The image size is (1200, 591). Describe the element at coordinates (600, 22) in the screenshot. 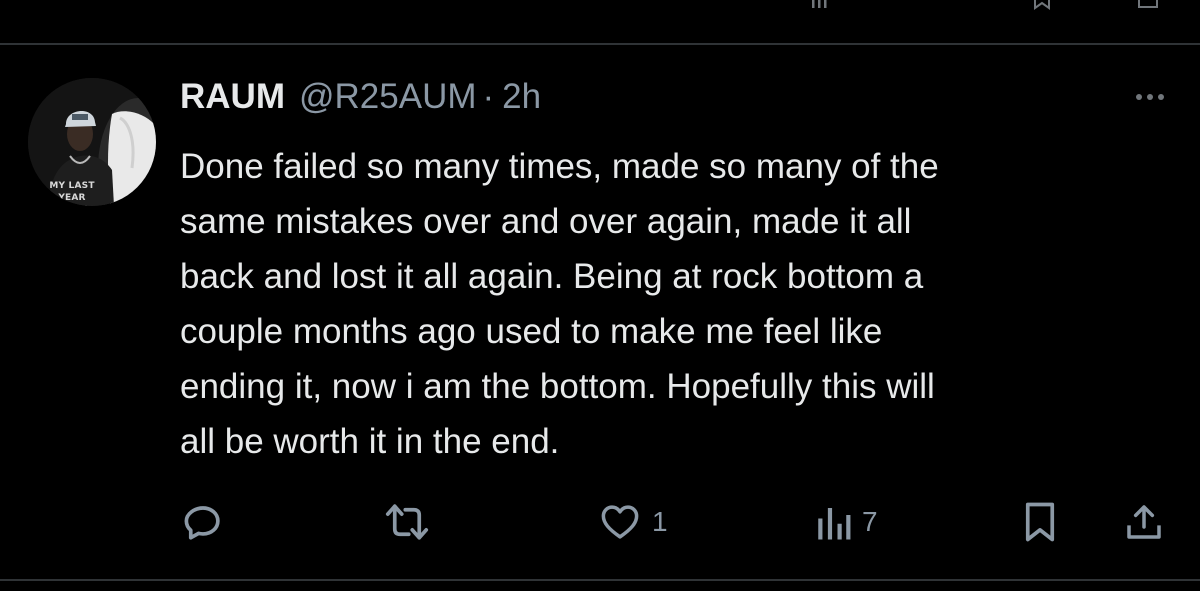

I see `previous-tweet-action-bar` at that location.